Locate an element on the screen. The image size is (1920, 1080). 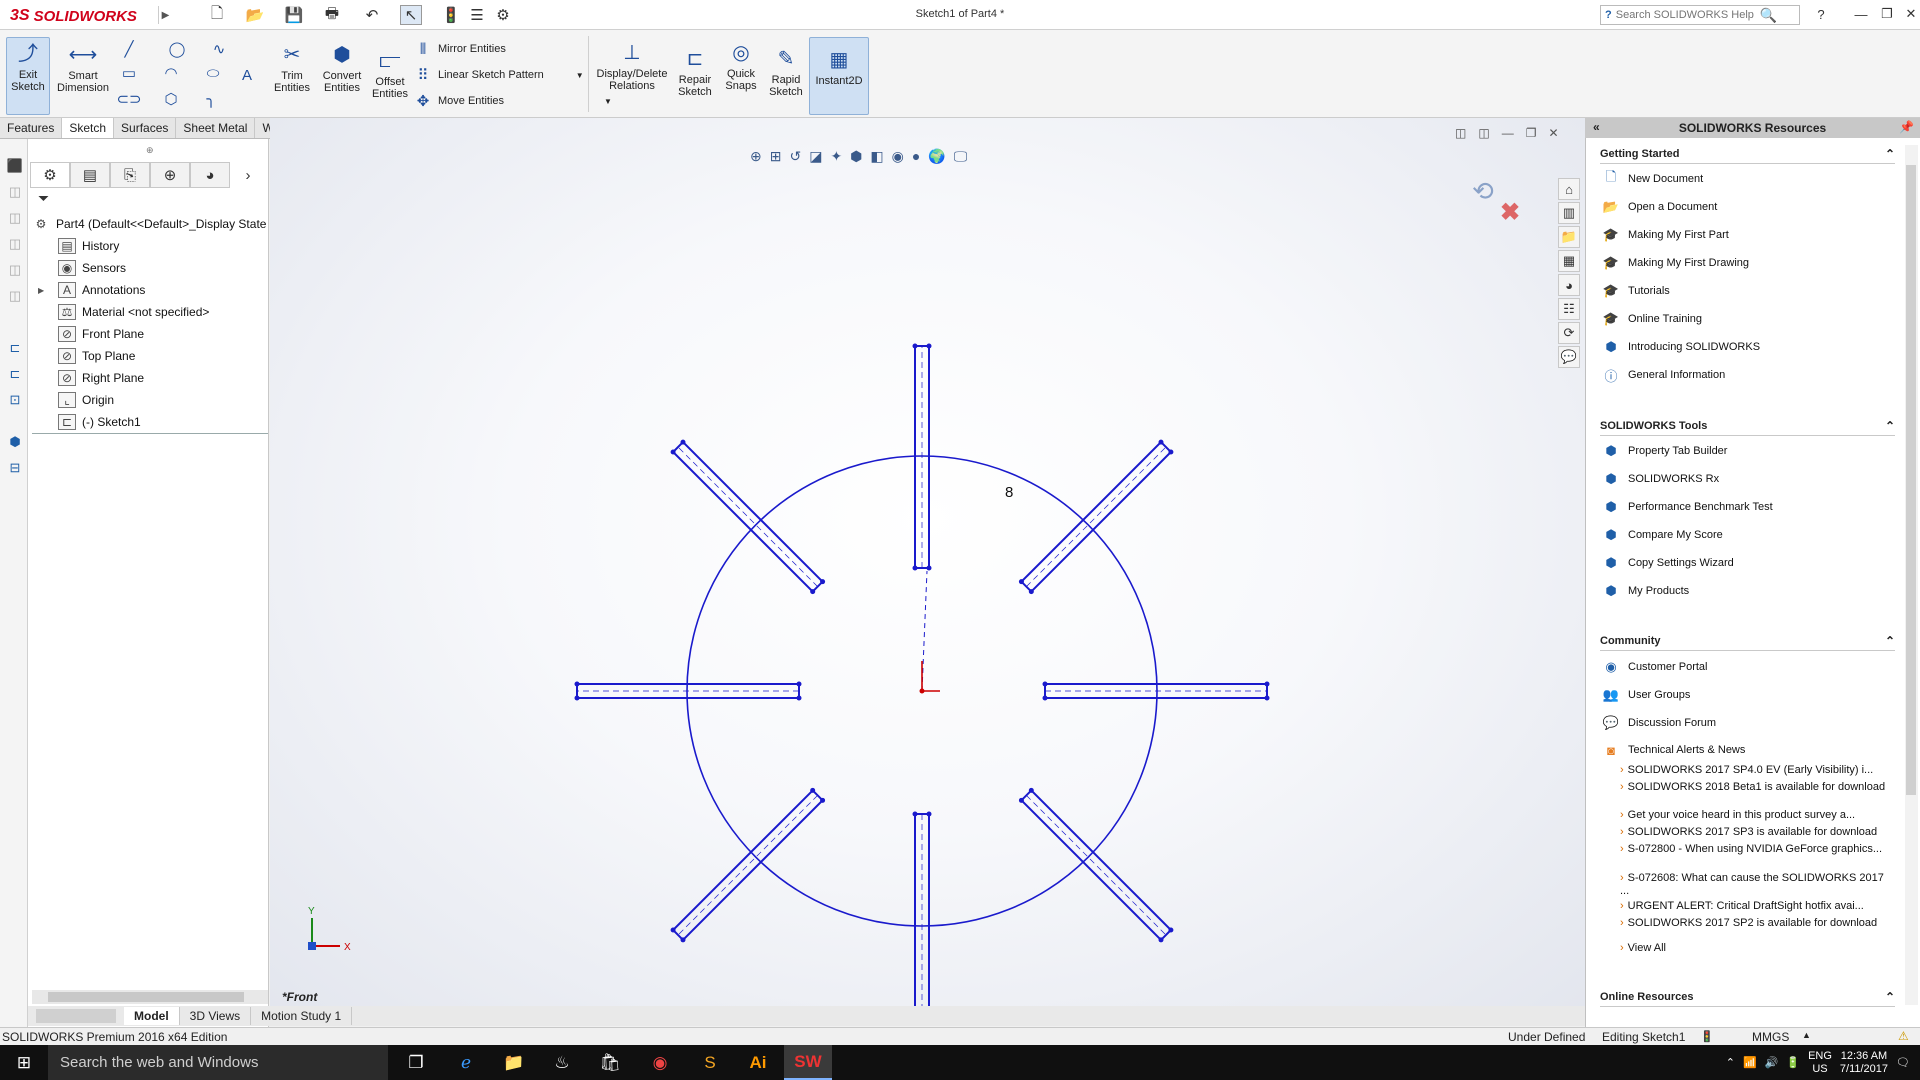
tree-item-top-plane: ⊘ Top Plane is located at coordinates (96, 356).